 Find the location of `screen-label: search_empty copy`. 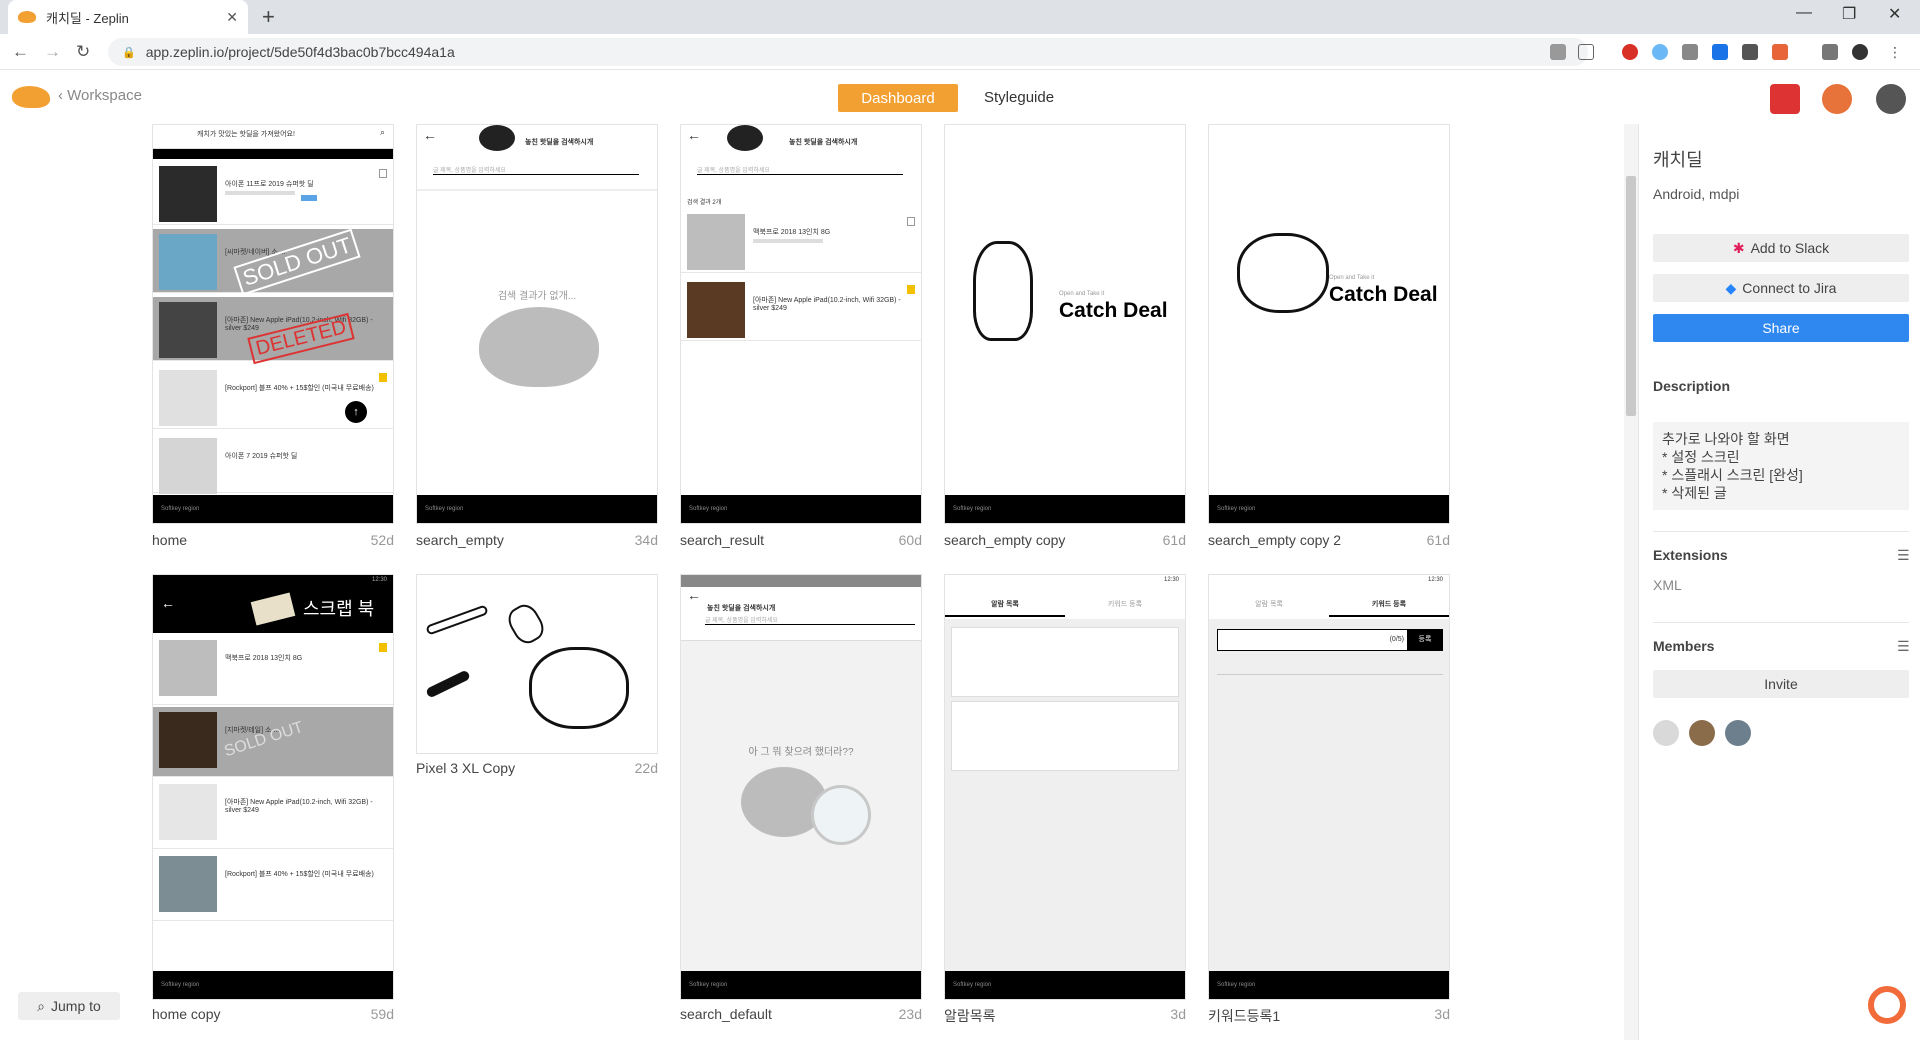

screen-label: search_empty copy is located at coordinates (1004, 540).